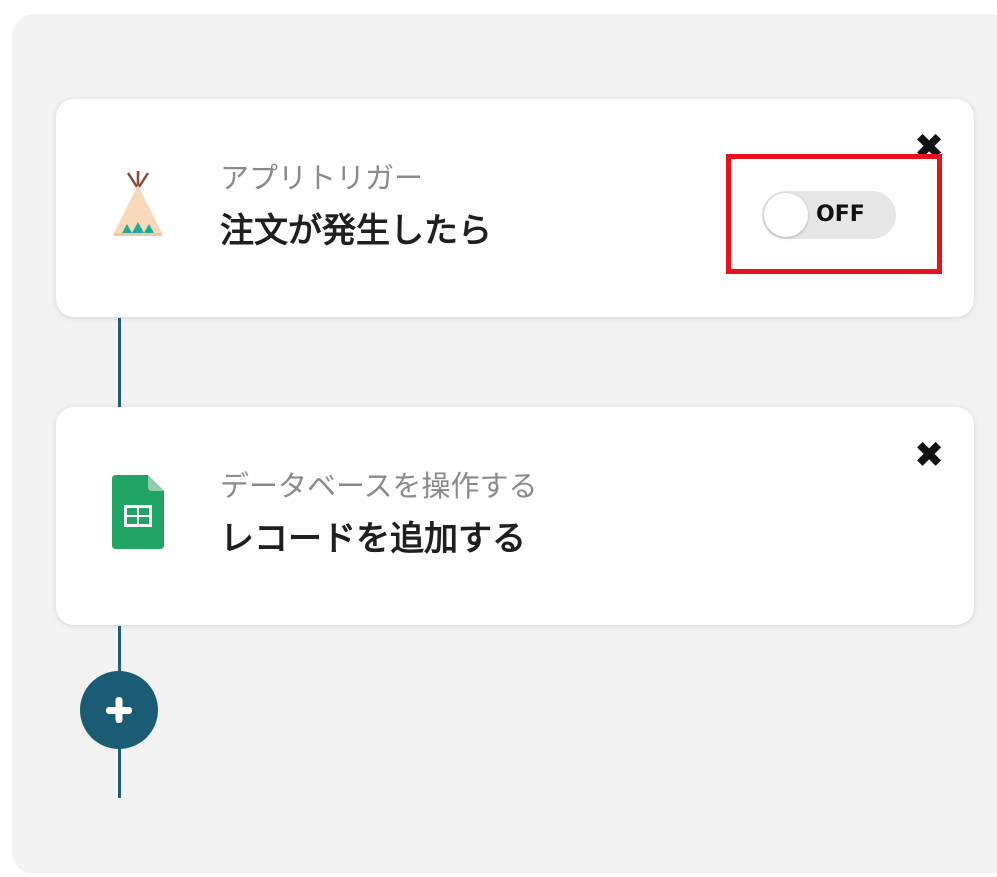 The width and height of the screenshot is (997, 877). Describe the element at coordinates (929, 456) in the screenshot. I see `close-icon: ✖` at that location.